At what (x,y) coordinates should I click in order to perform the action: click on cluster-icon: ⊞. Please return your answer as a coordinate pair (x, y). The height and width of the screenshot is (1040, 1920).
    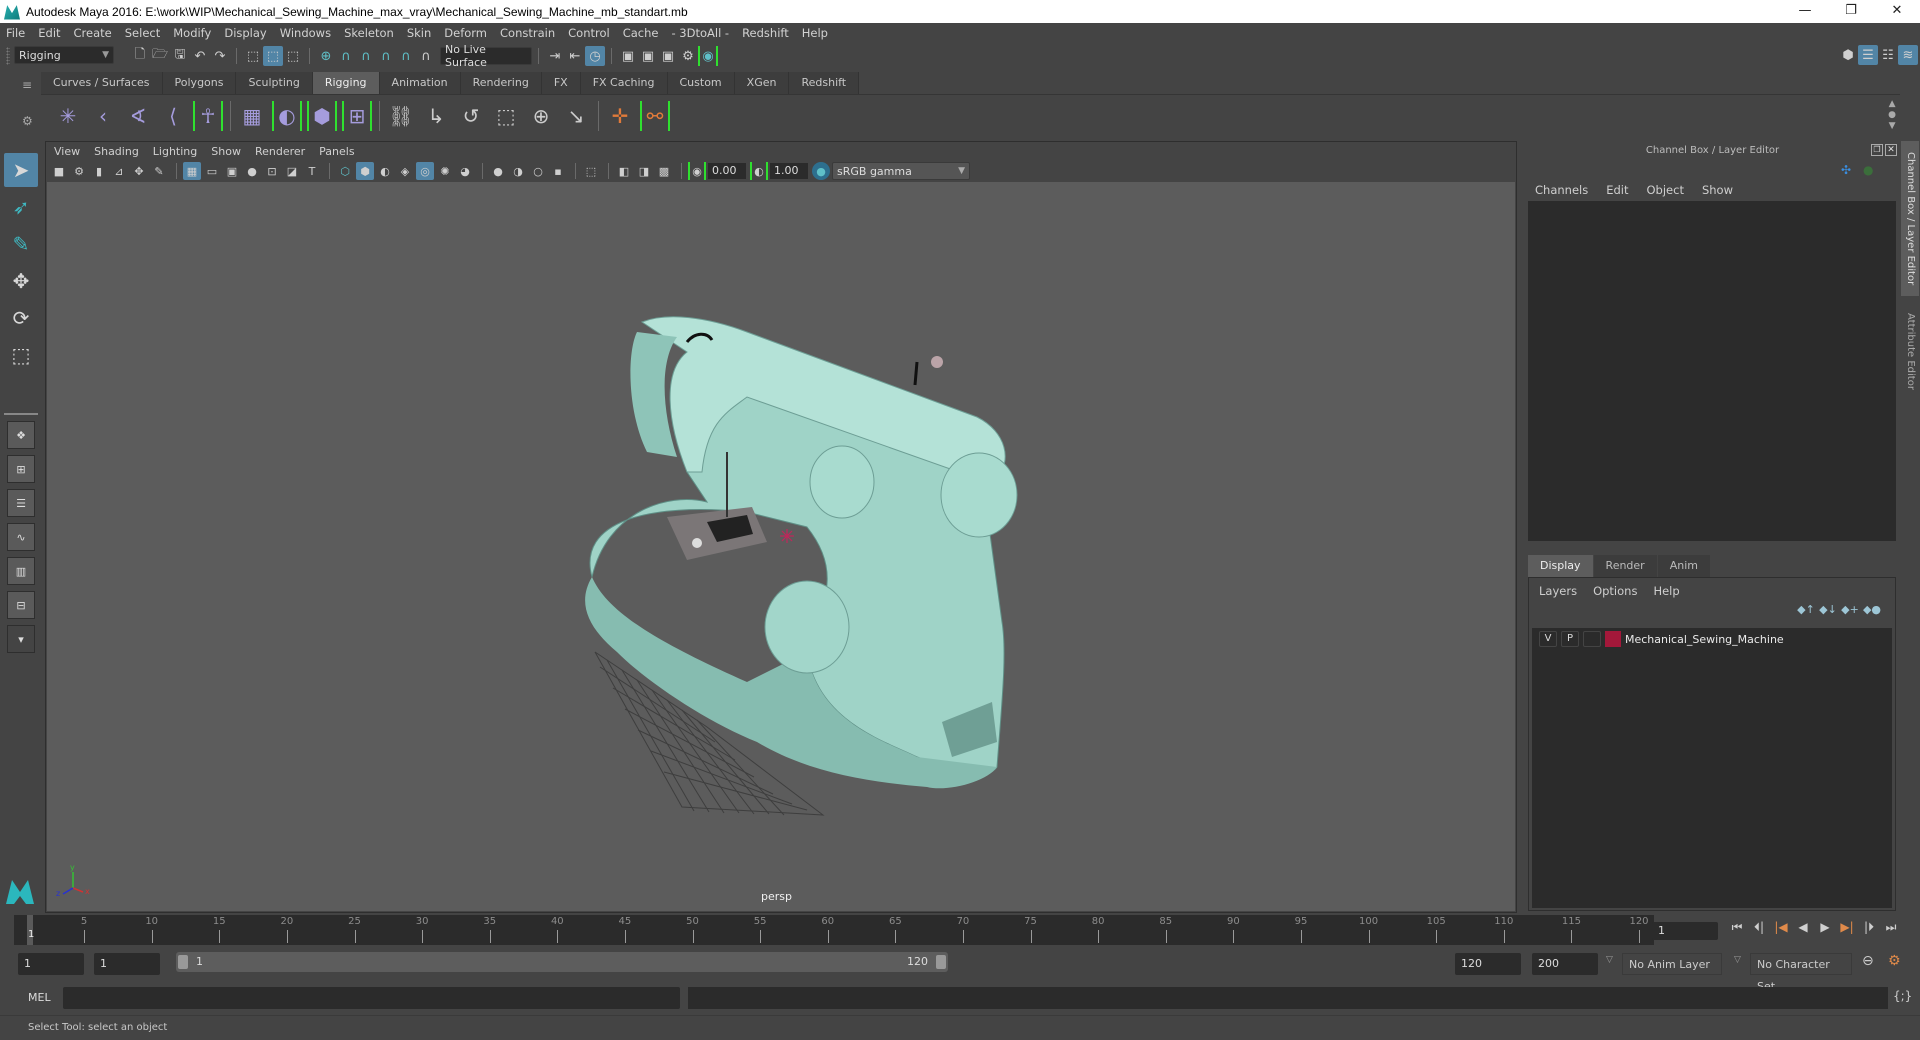
    Looking at the image, I should click on (357, 115).